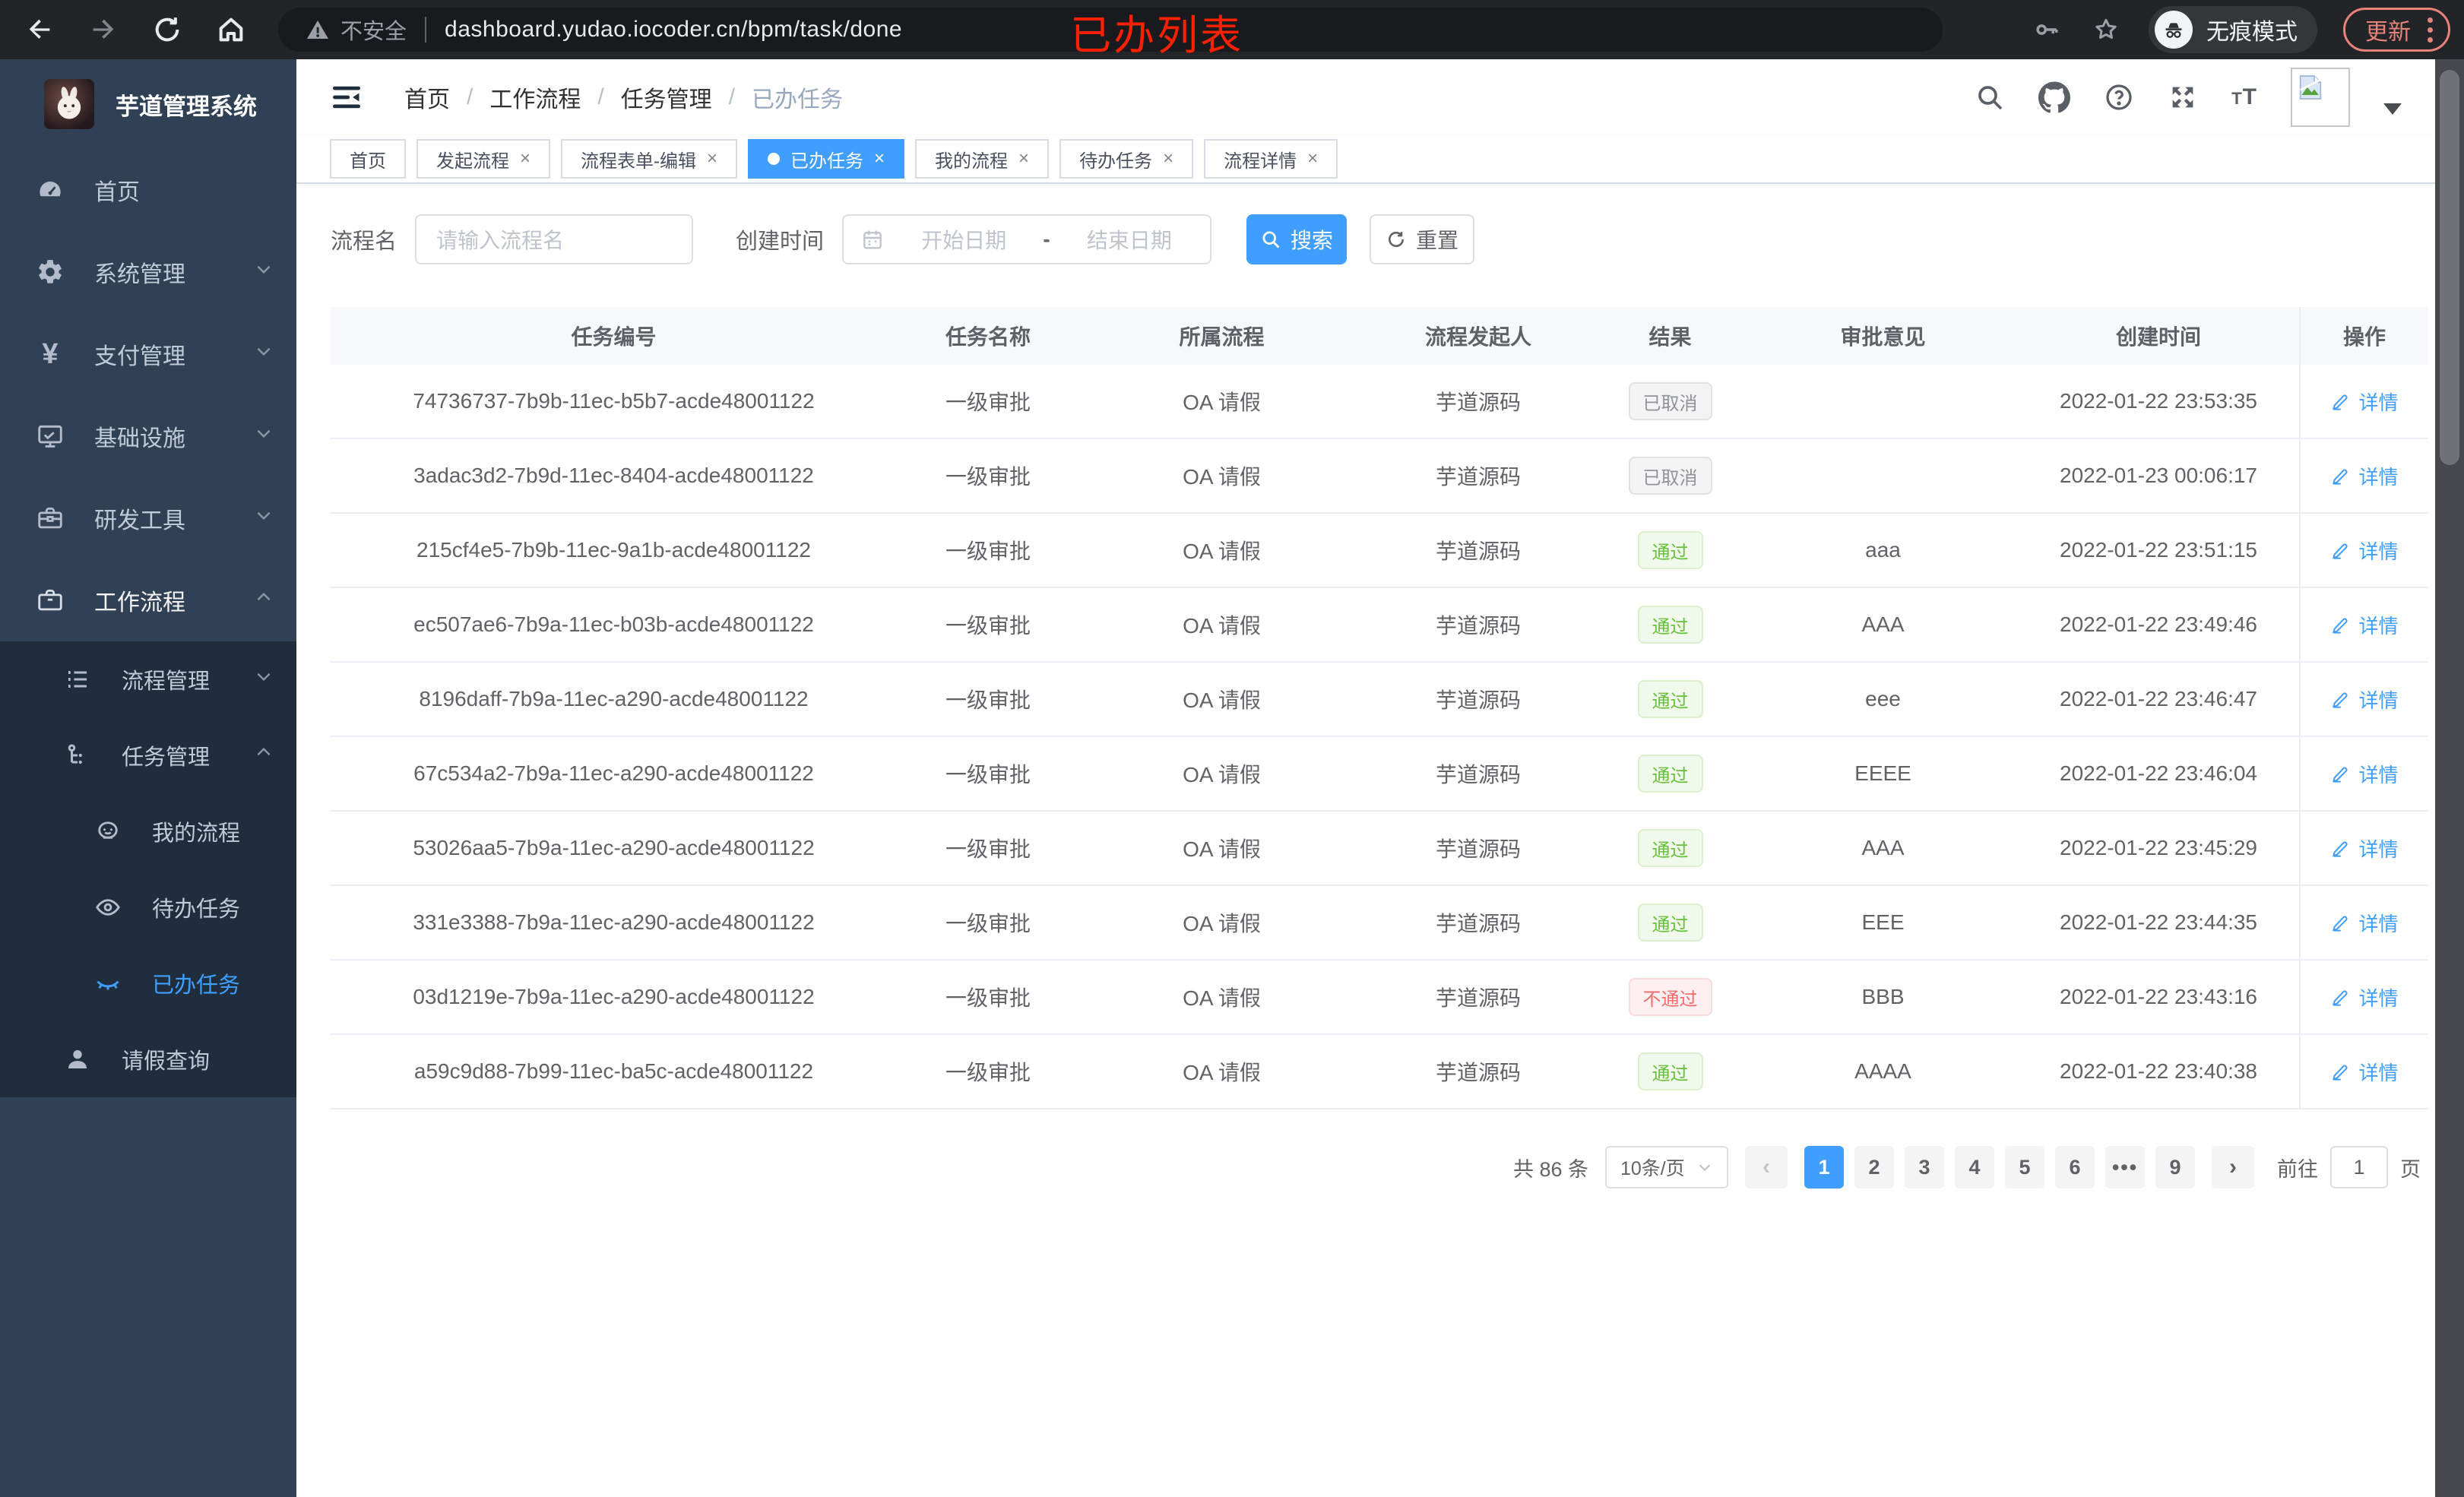 The height and width of the screenshot is (1497, 2464). Describe the element at coordinates (2158, 699) in the screenshot. I see `cell-create-time: 2022-01-22 23:46:47` at that location.